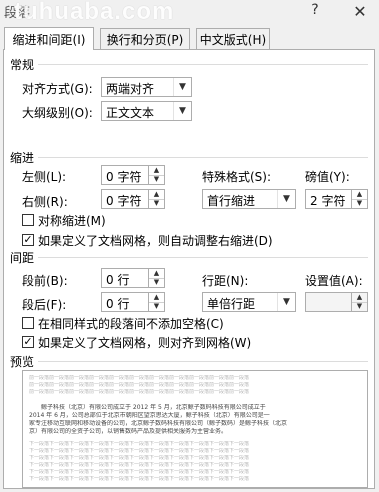 This screenshot has width=379, height=492. I want to click on mirror-indents-label: 对称缩进(M), so click(72, 221).